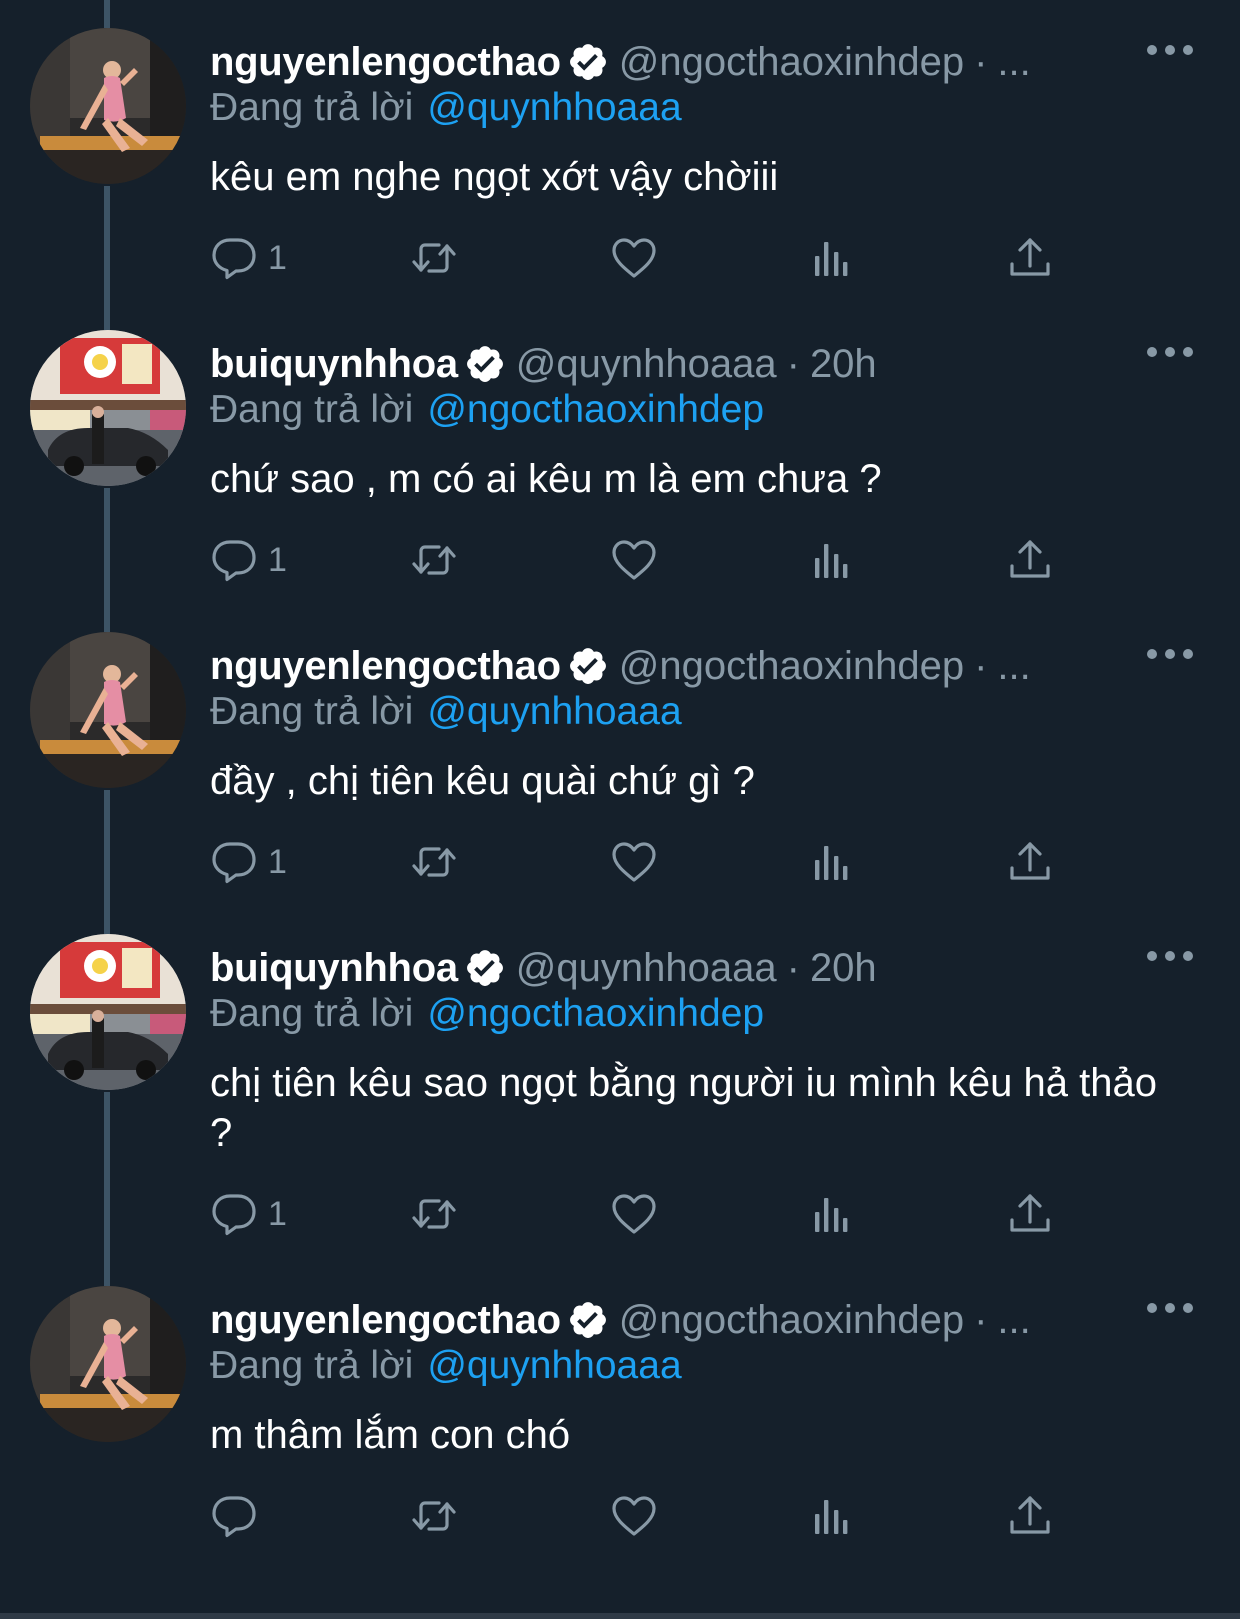 The width and height of the screenshot is (1240, 1619). I want to click on retweet-icon, so click(434, 1214).